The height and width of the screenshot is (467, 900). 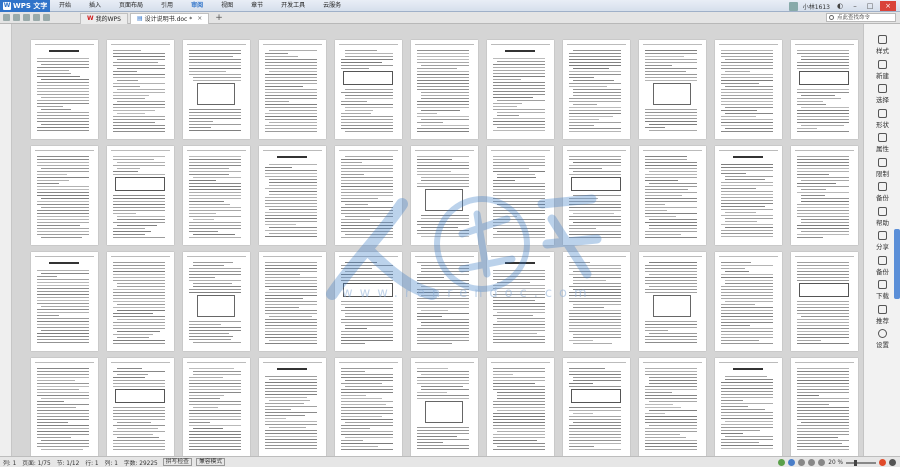 I want to click on menu-insert: 插入, so click(x=95, y=6).